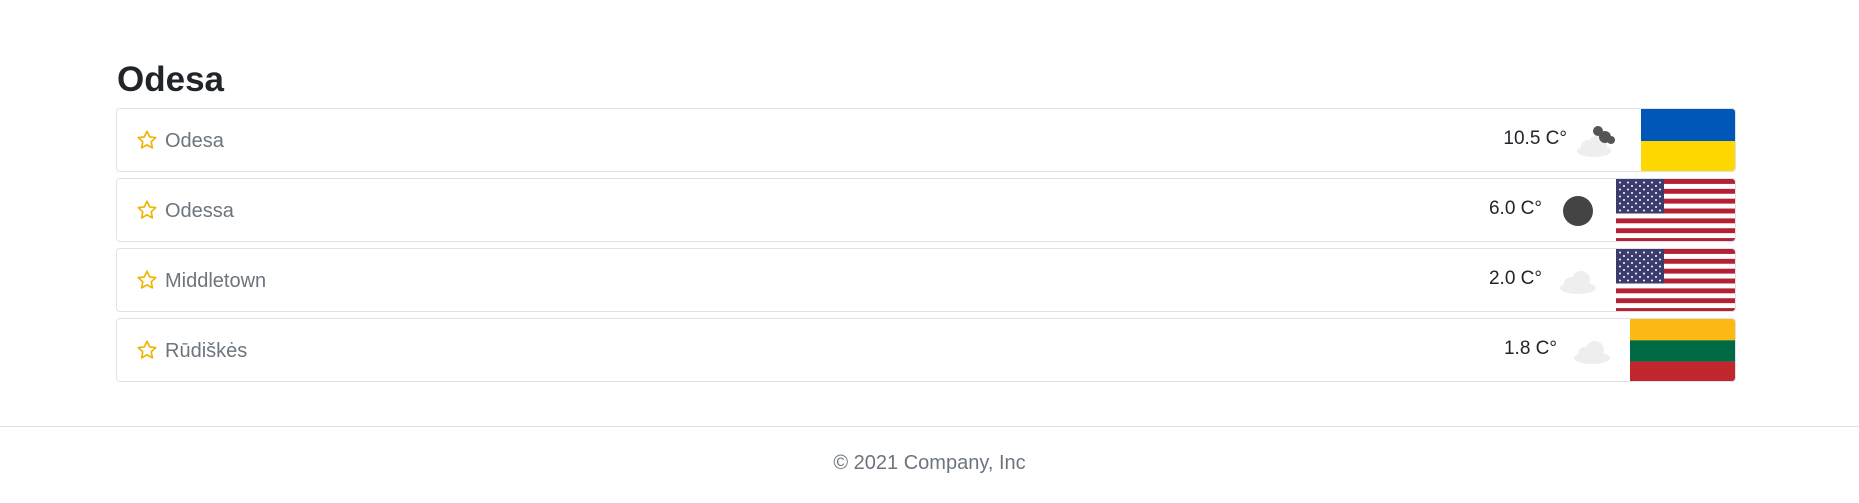 This screenshot has width=1859, height=503. What do you see at coordinates (1515, 278) in the screenshot?
I see `temperature: 2.0 C°` at bounding box center [1515, 278].